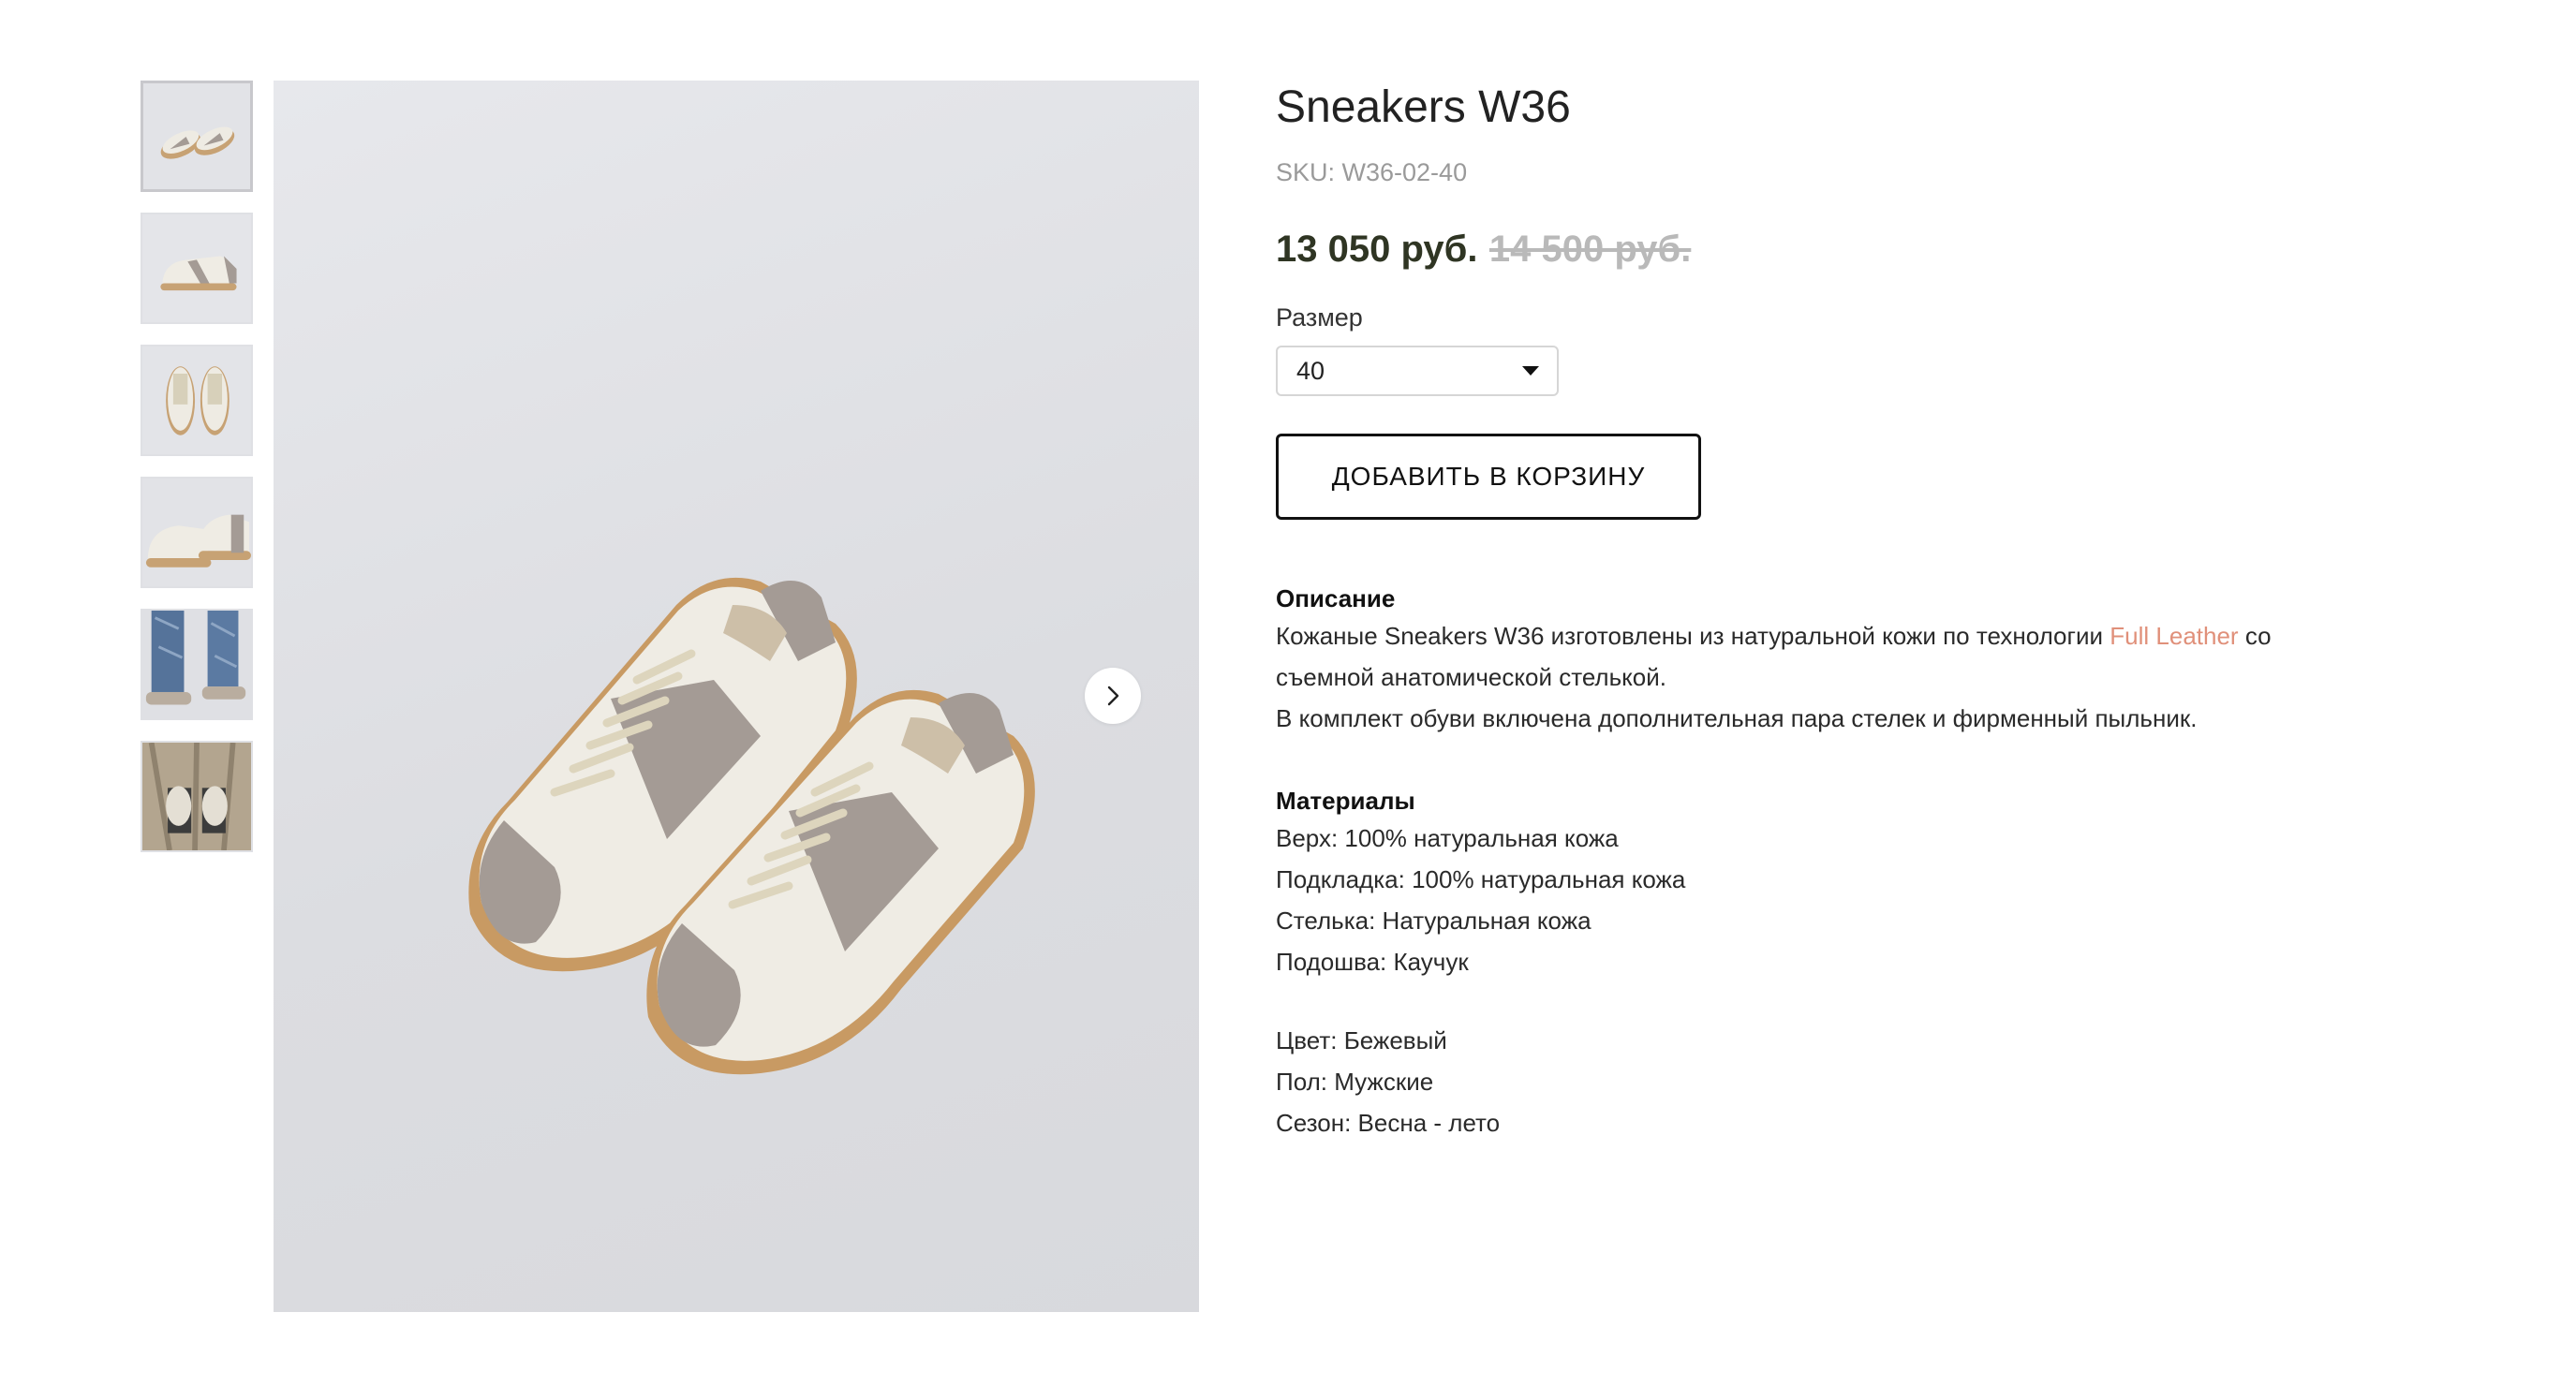 The width and height of the screenshot is (2576, 1386). What do you see at coordinates (1417, 371) in the screenshot?
I see `size-select: 40` at bounding box center [1417, 371].